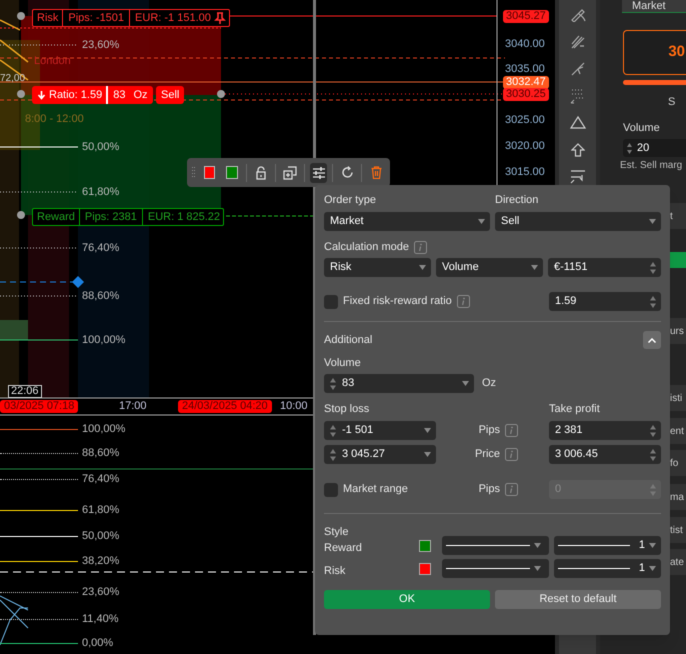 This screenshot has width=686, height=654. Describe the element at coordinates (605, 301) in the screenshot. I see `input-field: 1.59` at that location.